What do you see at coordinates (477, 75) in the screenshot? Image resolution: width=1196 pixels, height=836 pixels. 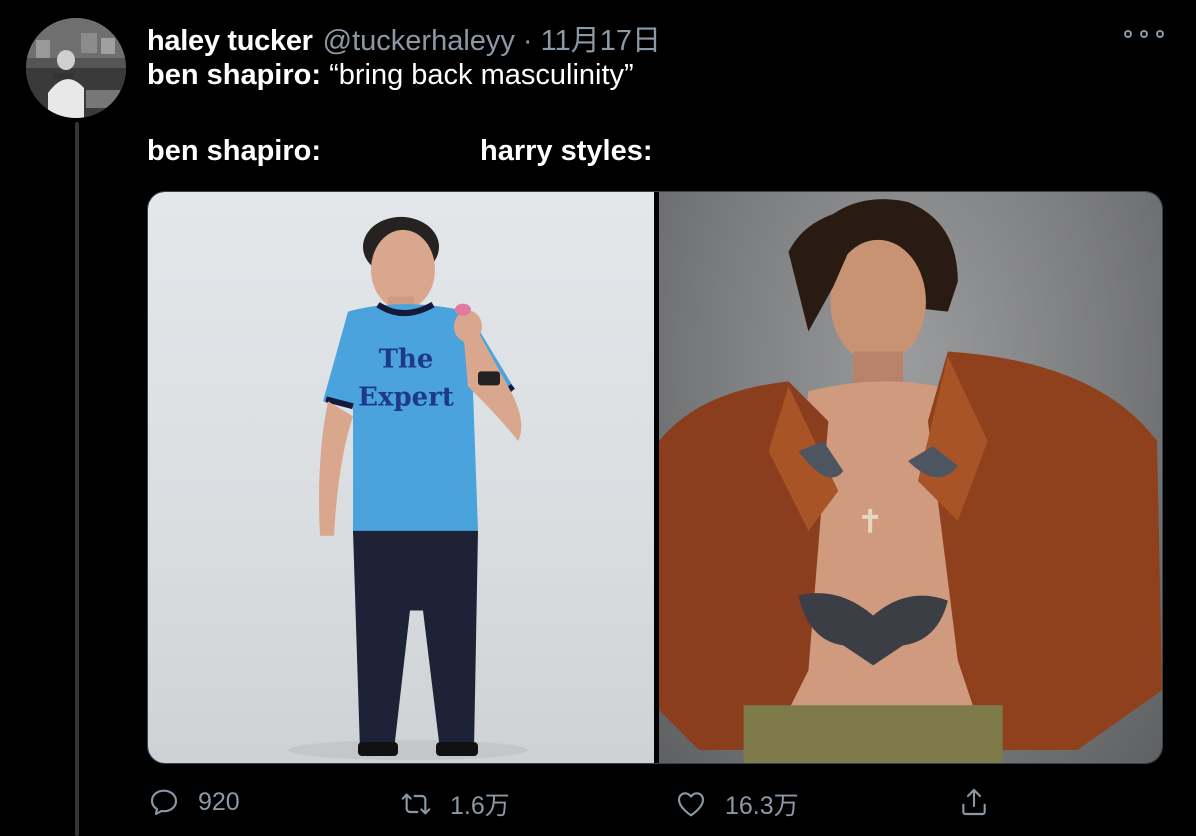 I see `tweet-text-quote: “bring back masculinity”` at bounding box center [477, 75].